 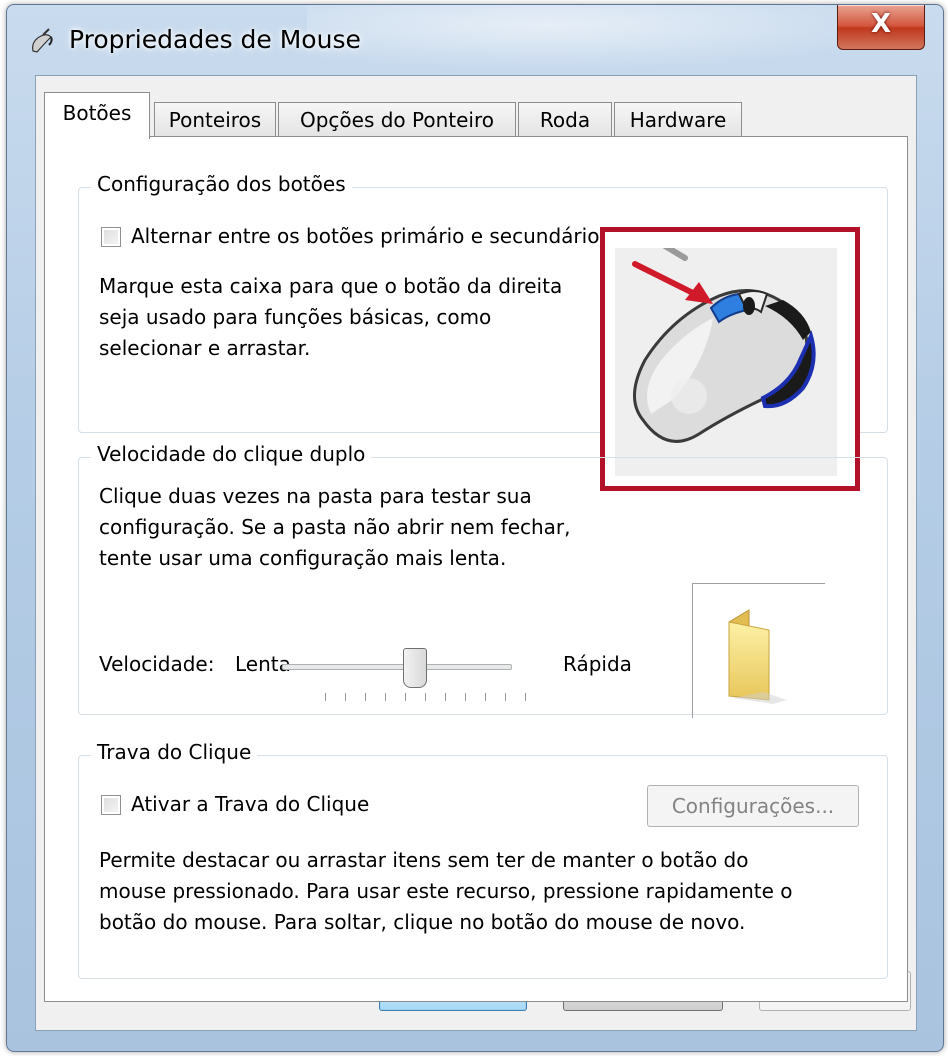 What do you see at coordinates (607, 38) in the screenshot?
I see `title-bar-glow` at bounding box center [607, 38].